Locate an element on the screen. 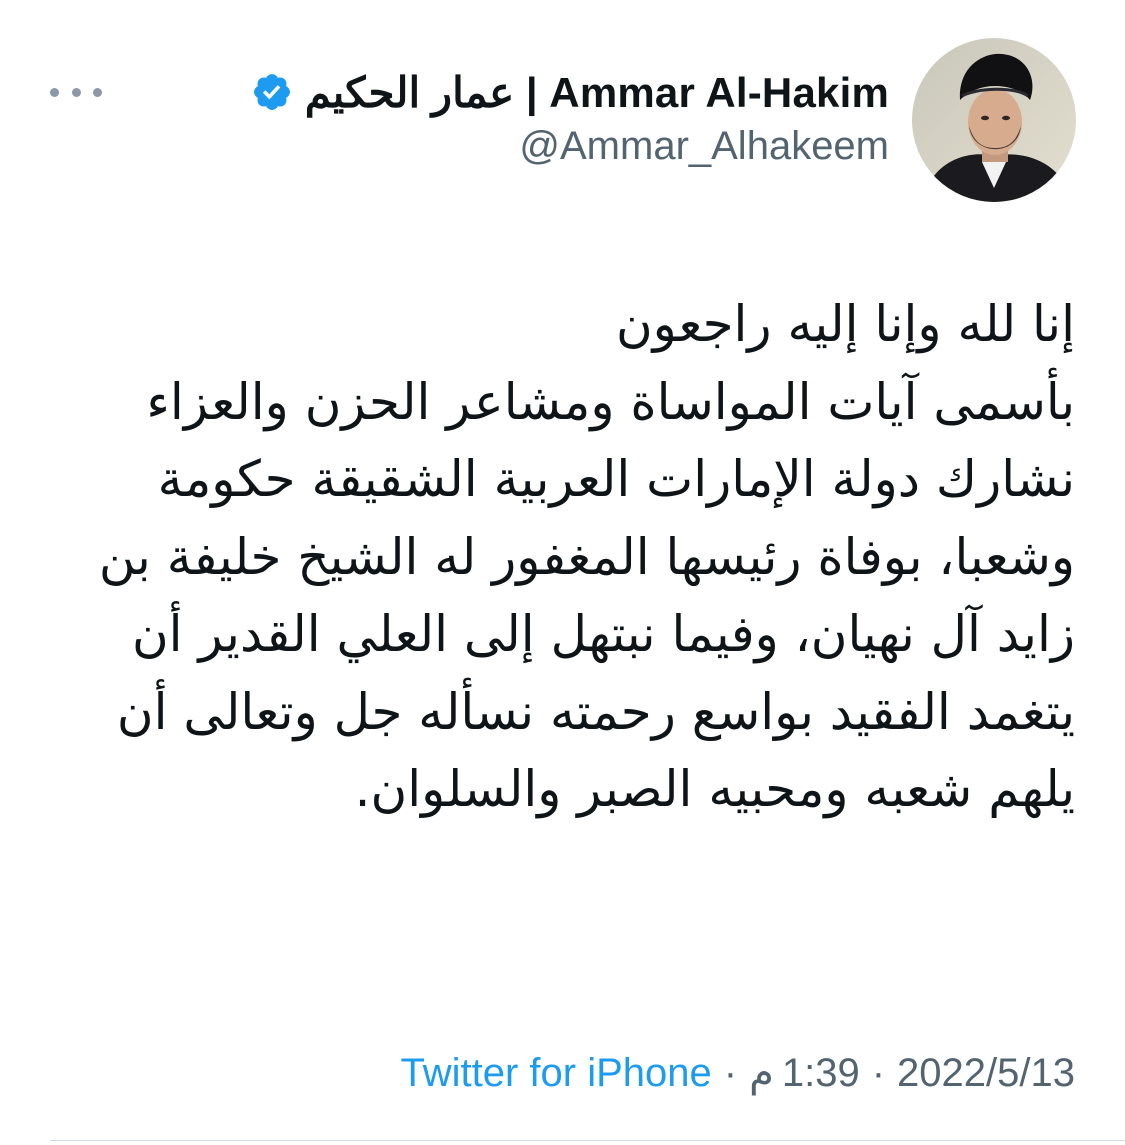 The width and height of the screenshot is (1125, 1145). tweet-date: 2022/5/13 is located at coordinates (986, 1073).